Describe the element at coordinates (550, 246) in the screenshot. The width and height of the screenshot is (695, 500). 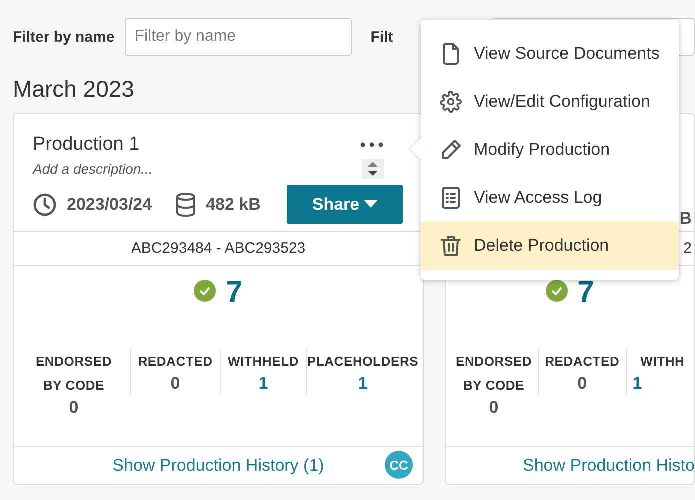
I see `menu-item: Delete Production` at that location.